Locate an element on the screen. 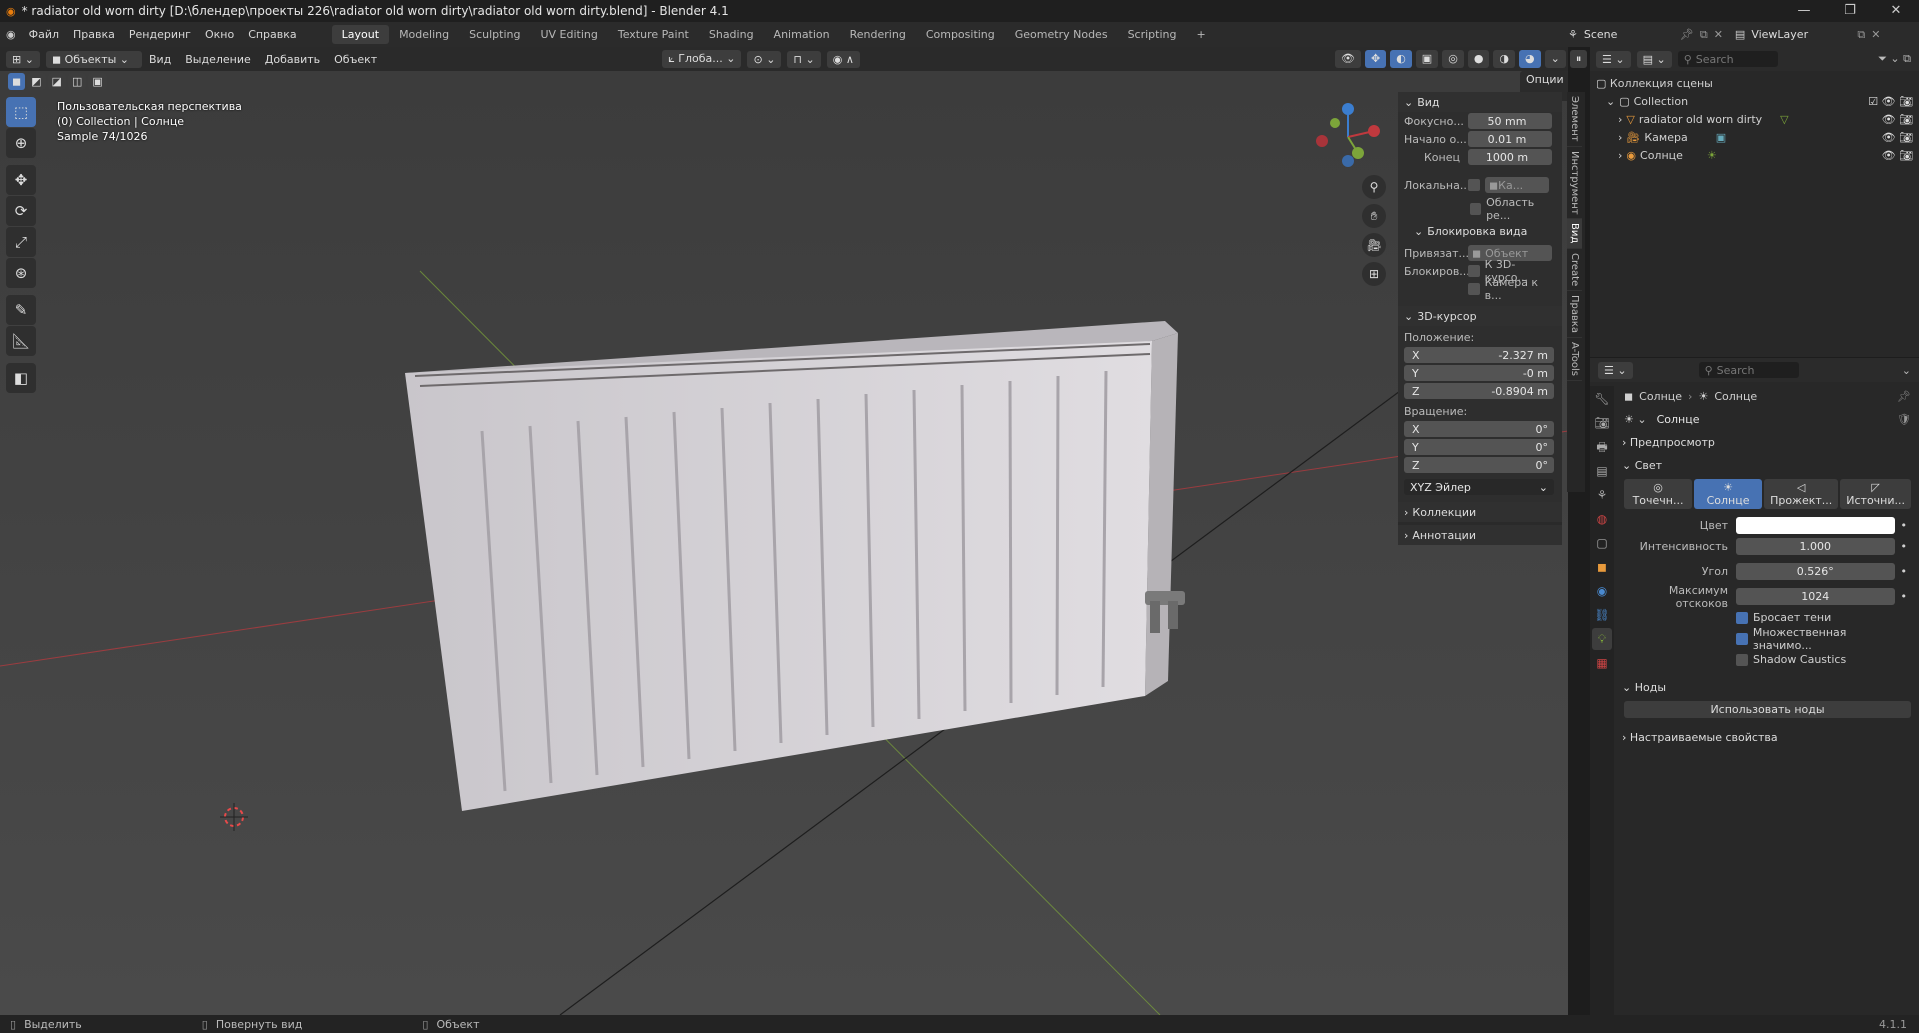  sun-visibility-controls: 👁︎ 📷︎ is located at coordinates (1897, 156).